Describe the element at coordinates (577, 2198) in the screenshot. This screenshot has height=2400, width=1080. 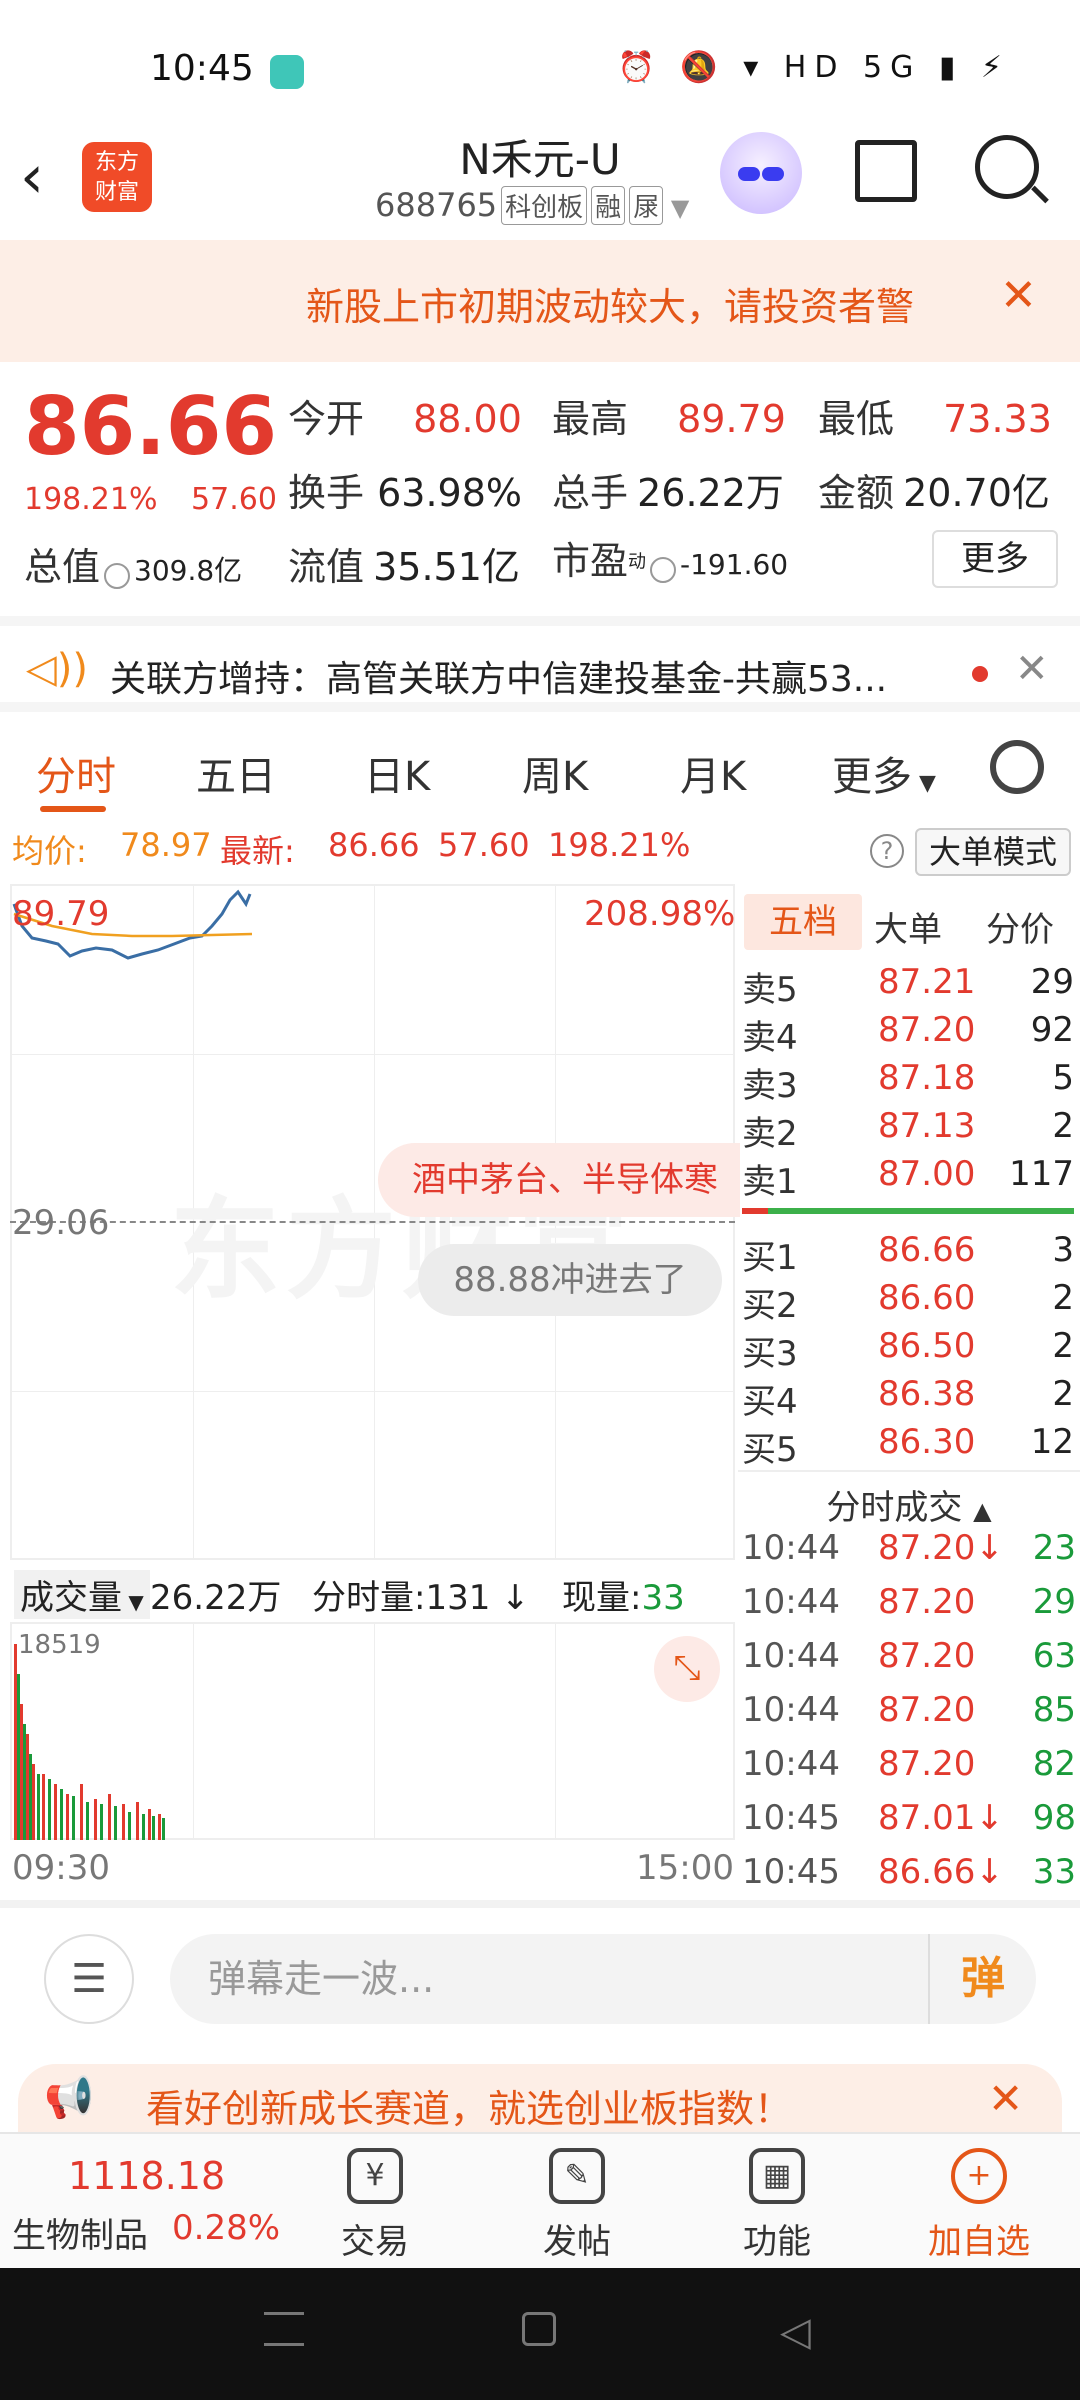
I see `nav-post: ✎ 发帖` at that location.